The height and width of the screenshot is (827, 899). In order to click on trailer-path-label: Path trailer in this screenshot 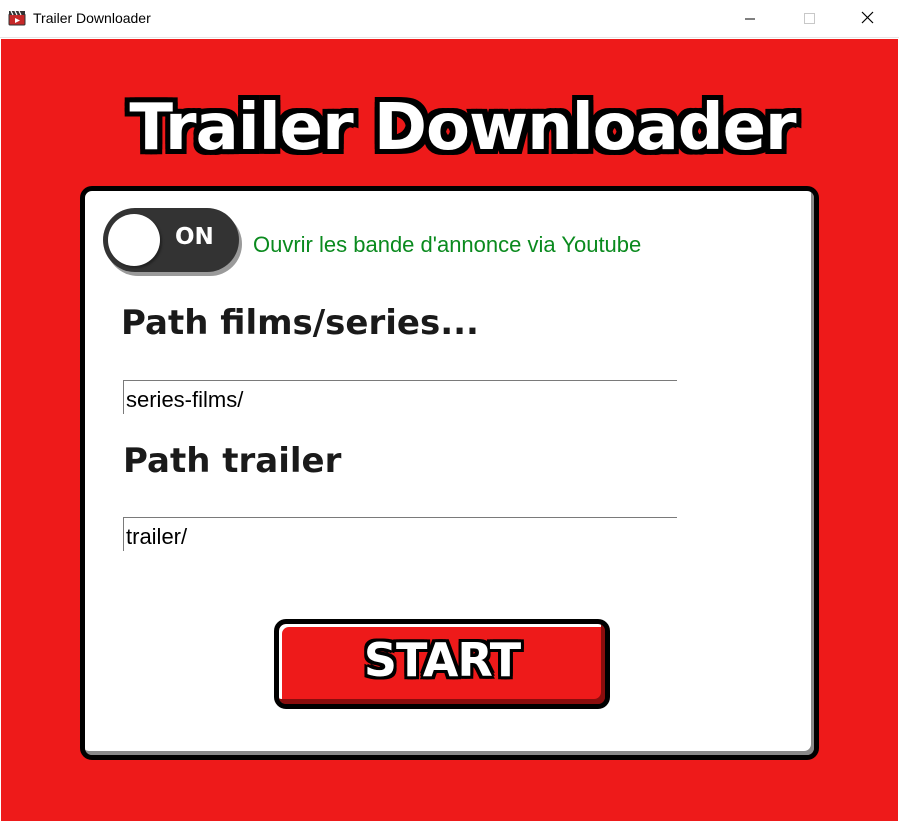, I will do `click(232, 461)`.